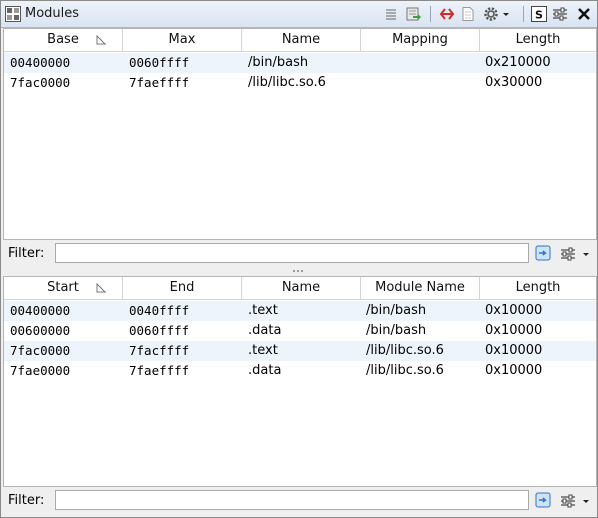 The height and width of the screenshot is (518, 598). Describe the element at coordinates (299, 14) in the screenshot. I see `title-bar: Modules S` at that location.